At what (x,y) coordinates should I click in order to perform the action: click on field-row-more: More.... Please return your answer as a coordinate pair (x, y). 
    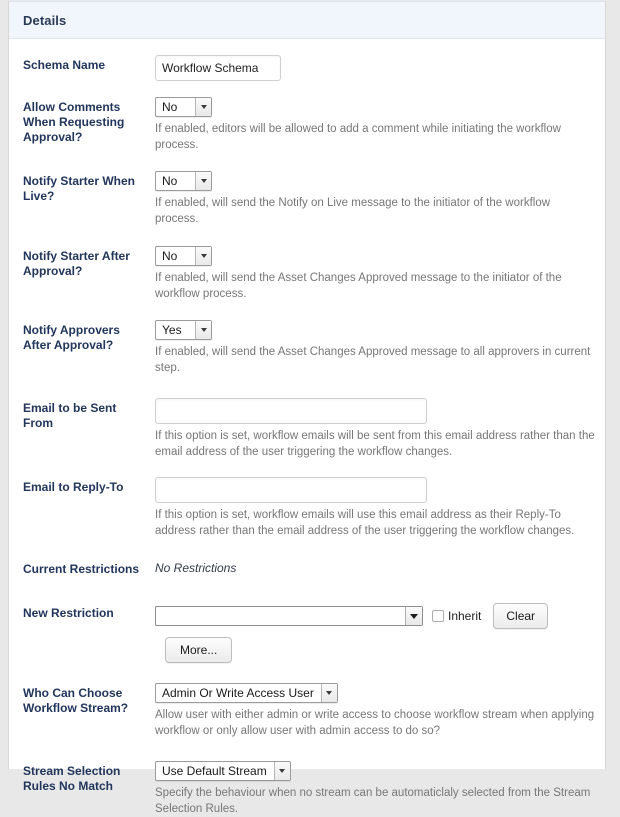
    Looking at the image, I should click on (307, 650).